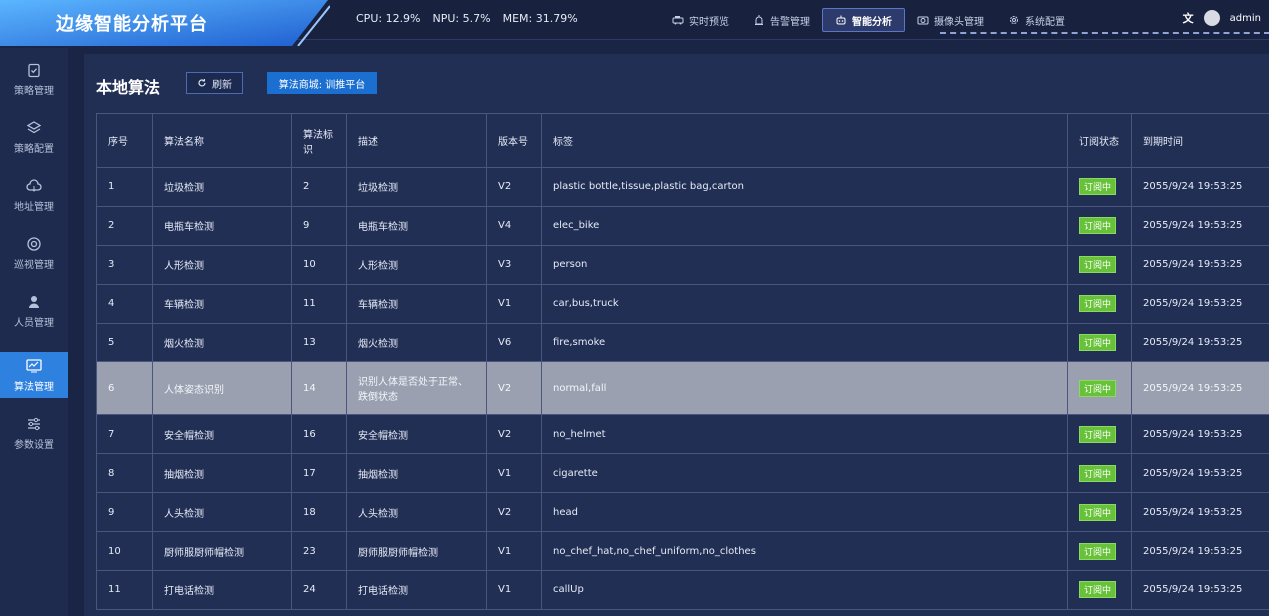 The height and width of the screenshot is (616, 1269). I want to click on nav-divider, so click(1104, 33).